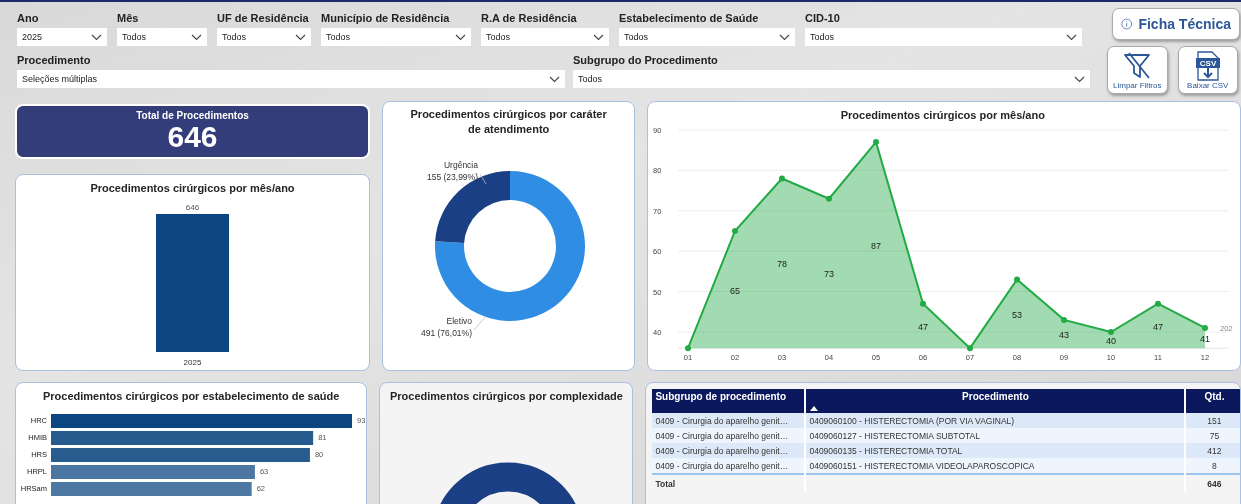 Image resolution: width=1241 pixels, height=504 pixels. Describe the element at coordinates (995, 420) in the screenshot. I see `table-cell: 0409060100 - HISTERECTOMIA (POR VIA VAGINAL)` at that location.